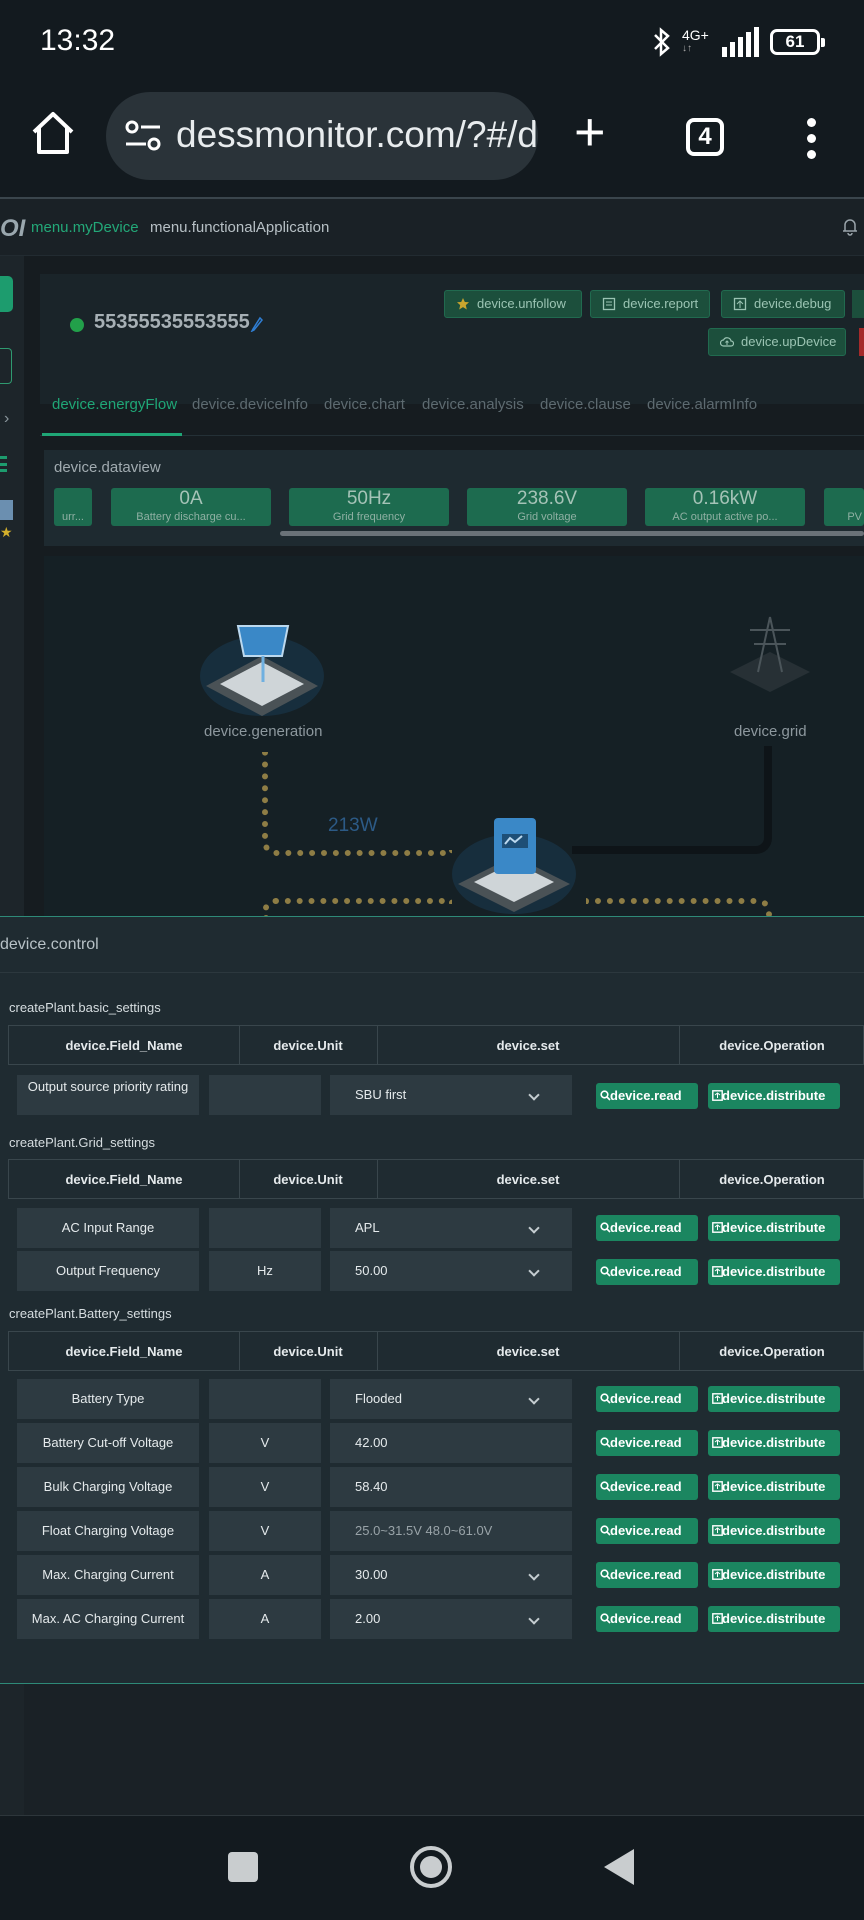 This screenshot has height=1920, width=864. Describe the element at coordinates (108, 1095) in the screenshot. I see `field-name-cell: Output source priority rating` at that location.